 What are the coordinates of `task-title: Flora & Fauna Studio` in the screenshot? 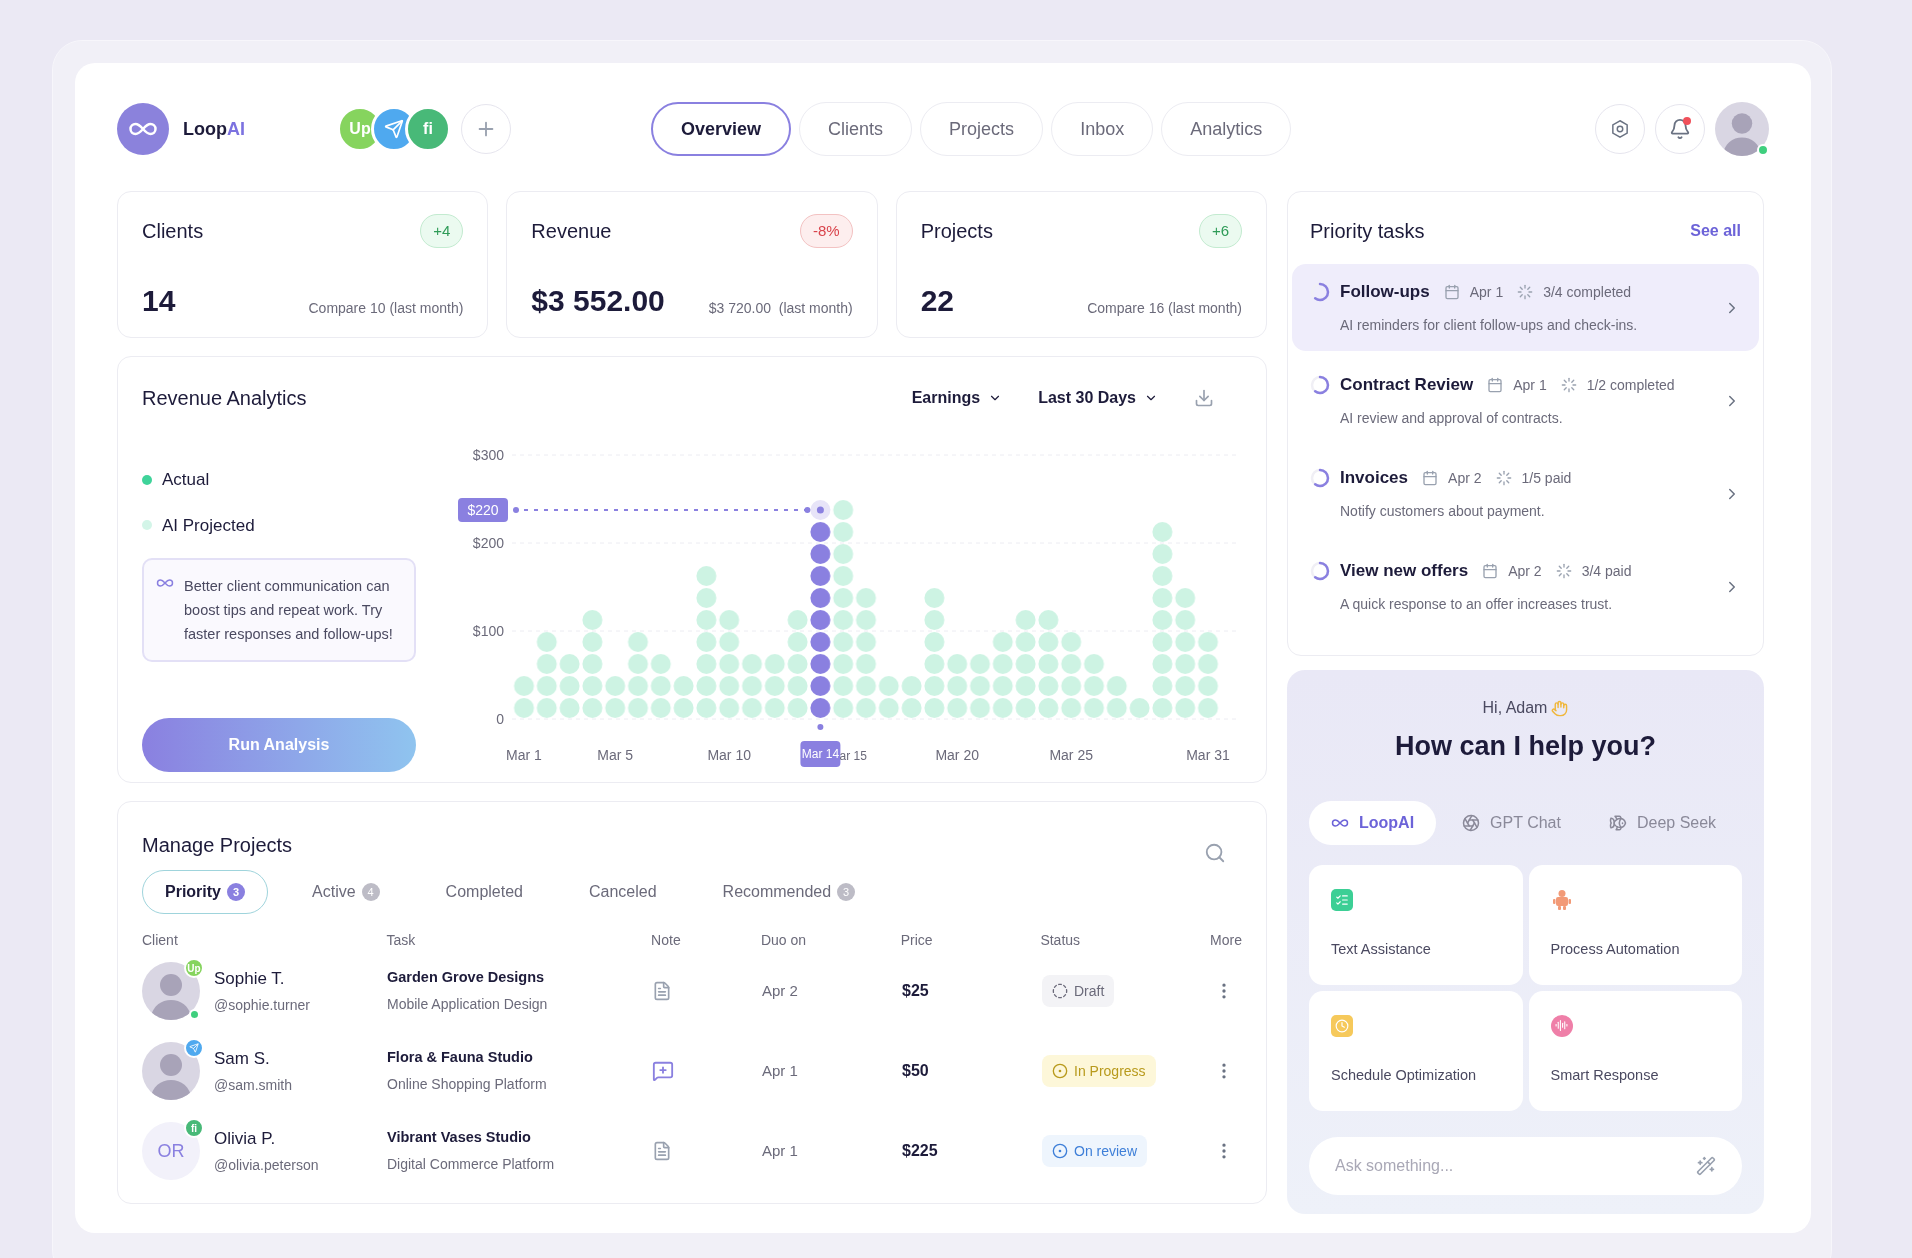 It's located at (460, 1057).